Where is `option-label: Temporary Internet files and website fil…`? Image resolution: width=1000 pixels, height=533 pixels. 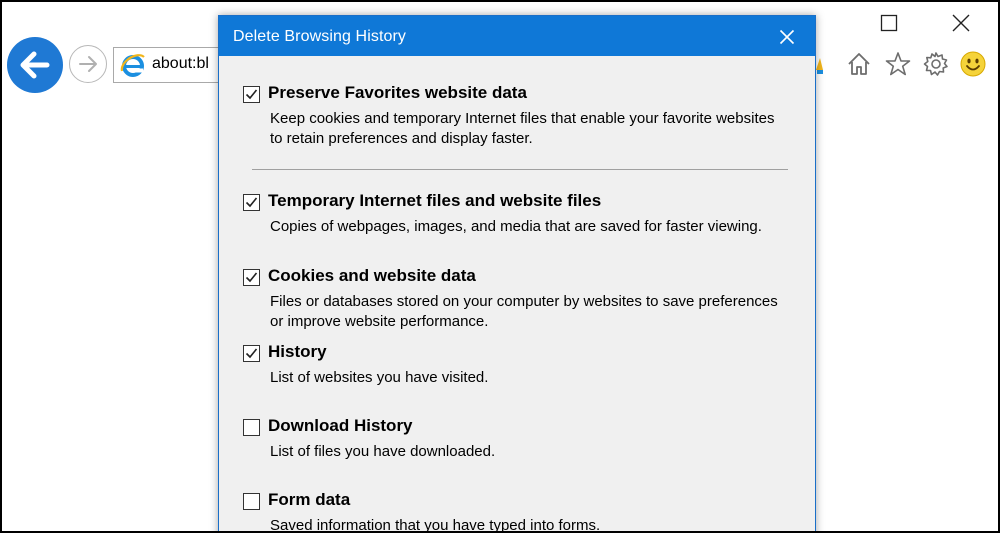
option-label: Temporary Internet files and website fil… is located at coordinates (434, 201).